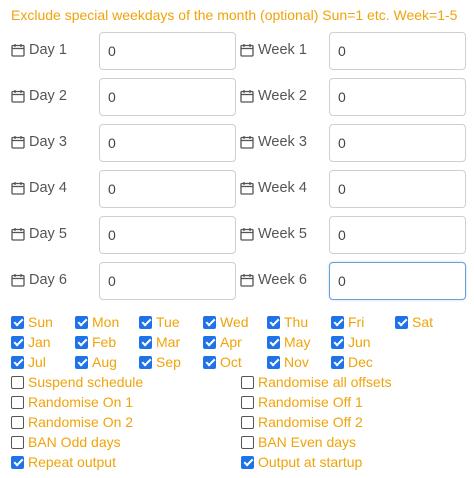 This screenshot has width=474, height=478. I want to click on randomise-off-2-checkbox: Randomise Off 2, so click(302, 422).